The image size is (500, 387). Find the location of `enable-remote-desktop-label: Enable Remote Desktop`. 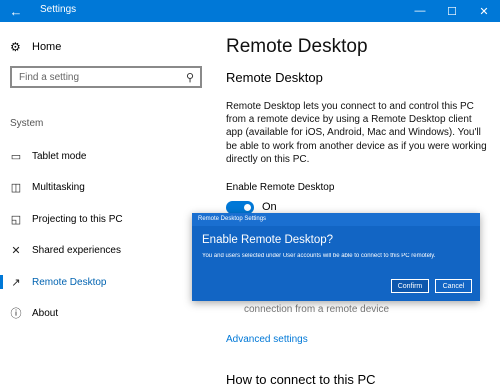

enable-remote-desktop-label: Enable Remote Desktop is located at coordinates (280, 187).